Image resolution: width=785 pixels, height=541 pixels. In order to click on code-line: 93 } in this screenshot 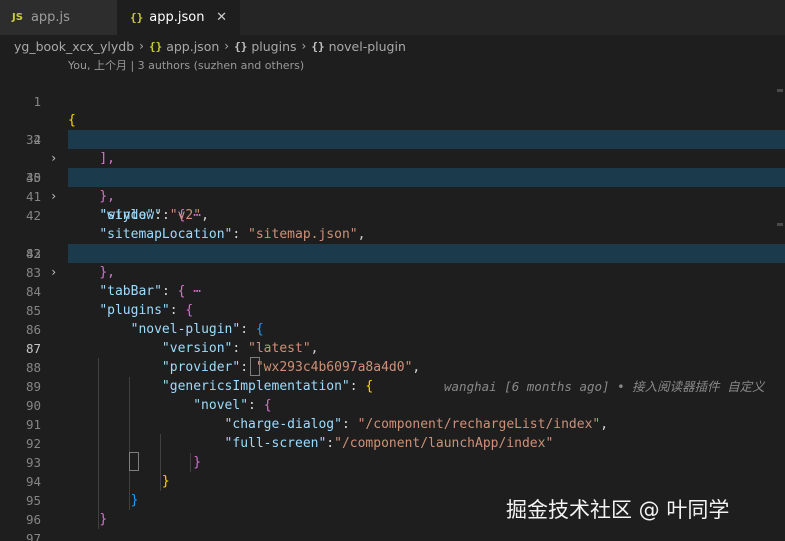, I will do `click(392, 461)`.